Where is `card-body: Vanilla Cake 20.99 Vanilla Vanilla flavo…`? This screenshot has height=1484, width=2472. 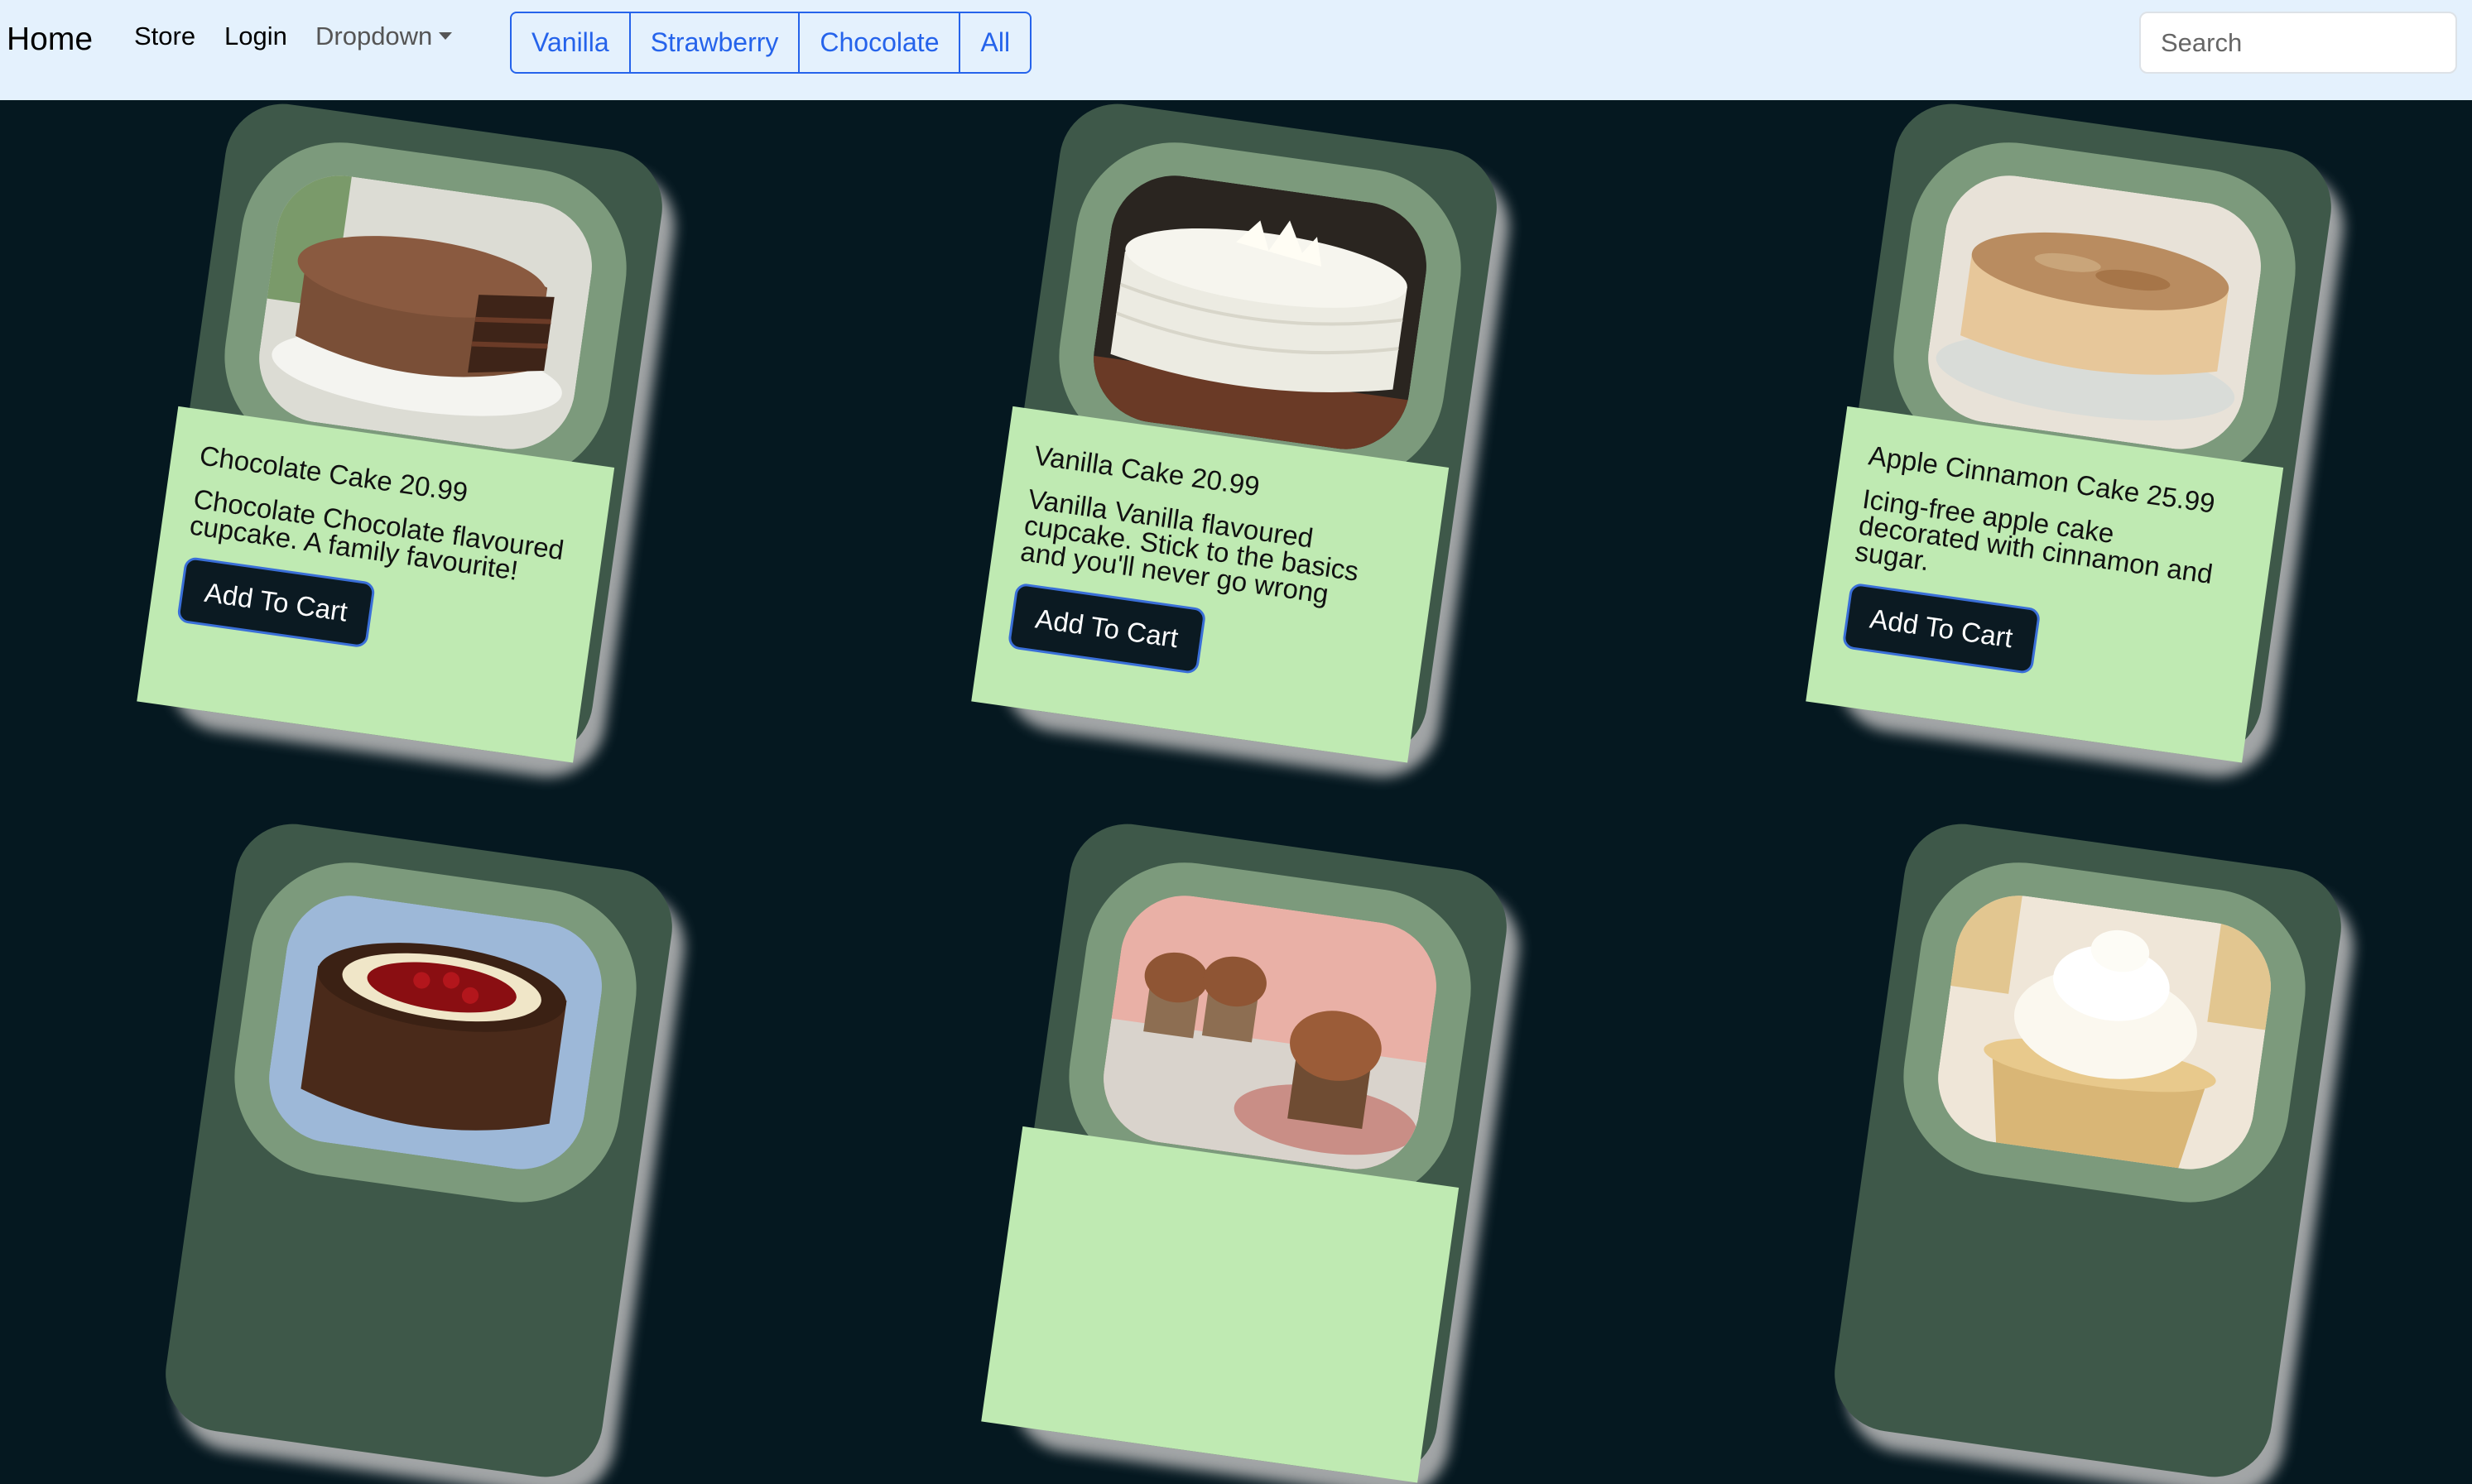 card-body: Vanilla Cake 20.99 Vanilla Vanilla flavo… is located at coordinates (1210, 584).